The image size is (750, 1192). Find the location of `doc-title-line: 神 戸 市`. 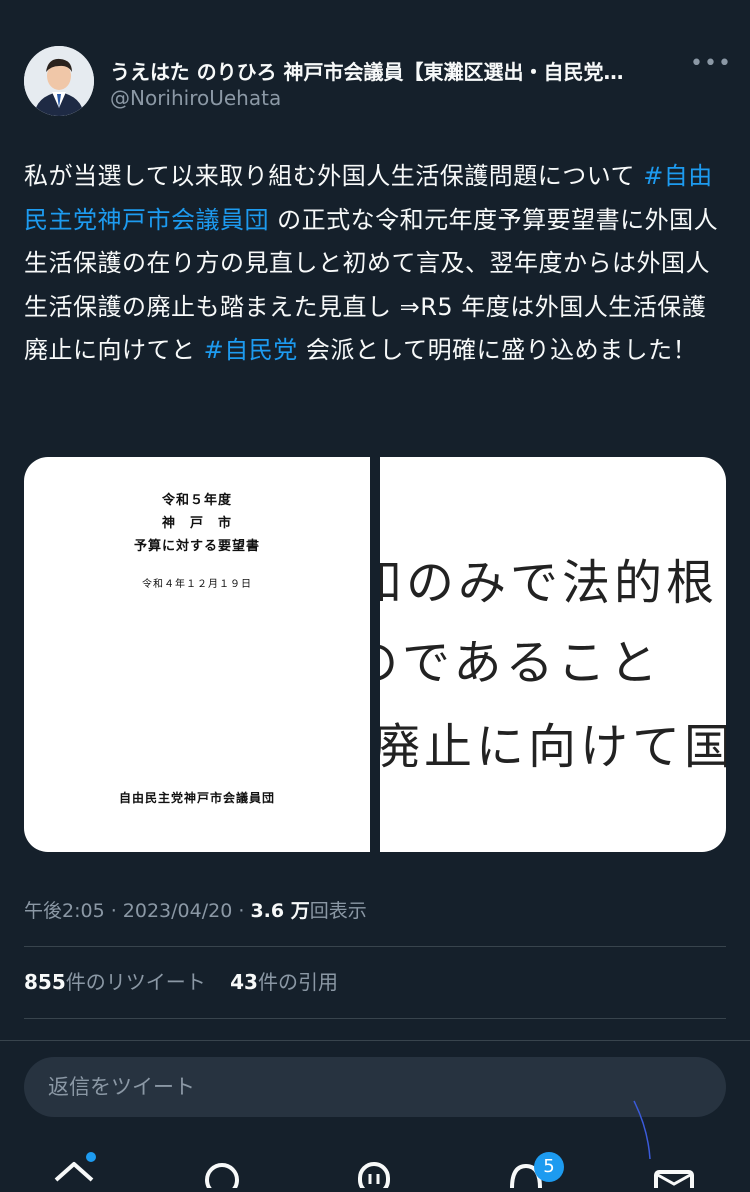

doc-title-line: 神 戸 市 is located at coordinates (196, 523).